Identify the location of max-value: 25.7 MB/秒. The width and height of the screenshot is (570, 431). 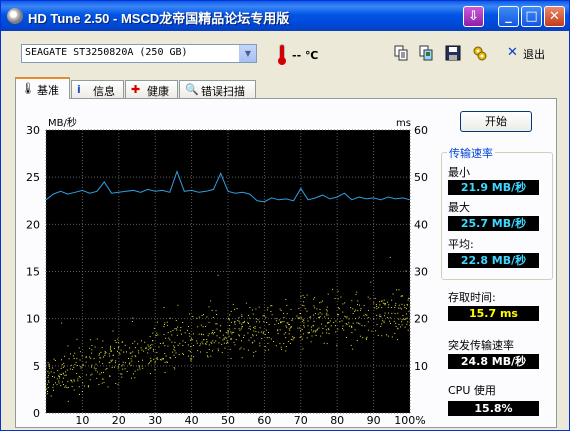
(493, 223).